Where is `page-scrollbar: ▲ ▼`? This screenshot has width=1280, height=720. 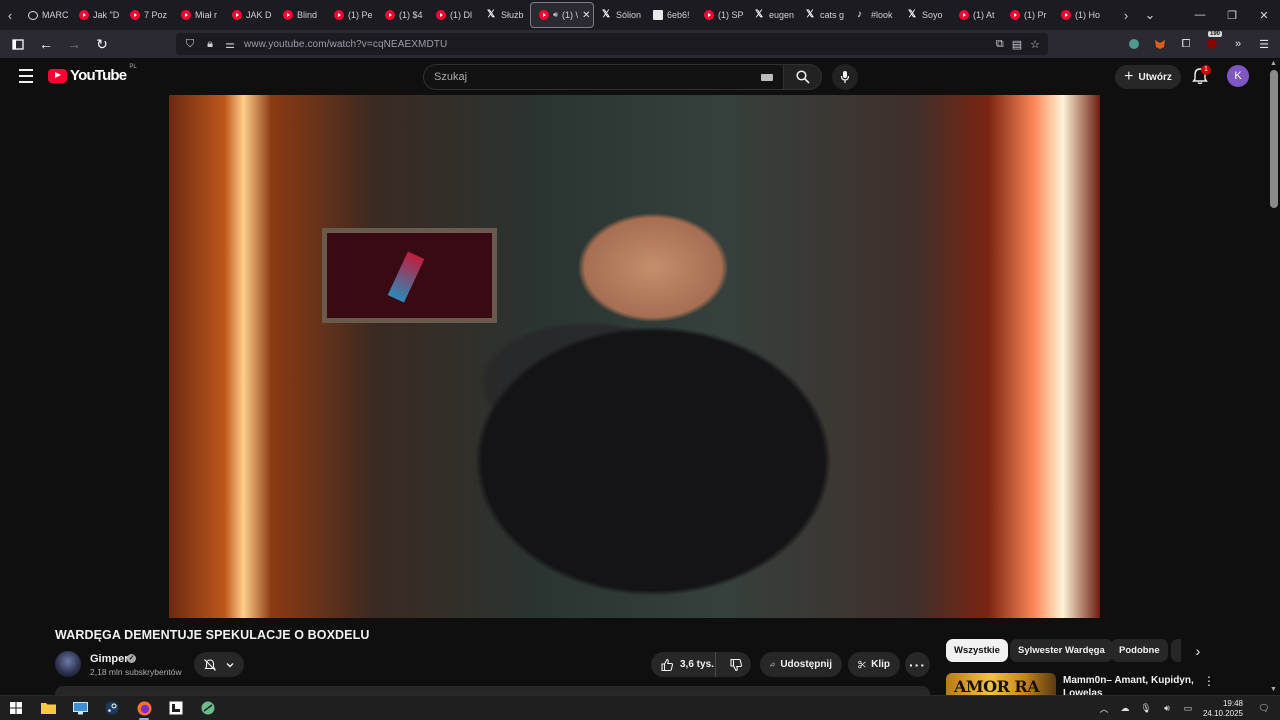
page-scrollbar: ▲ ▼ is located at coordinates (1274, 376).